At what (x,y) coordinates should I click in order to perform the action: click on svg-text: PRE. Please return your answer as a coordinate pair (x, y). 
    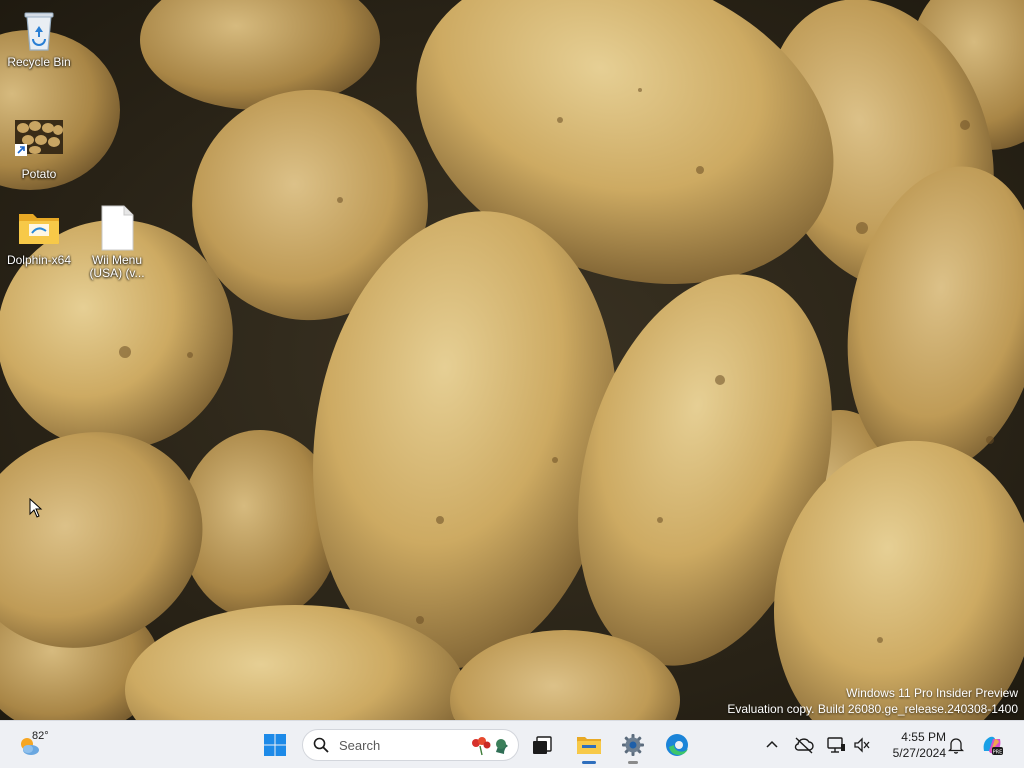
    Looking at the image, I should click on (998, 753).